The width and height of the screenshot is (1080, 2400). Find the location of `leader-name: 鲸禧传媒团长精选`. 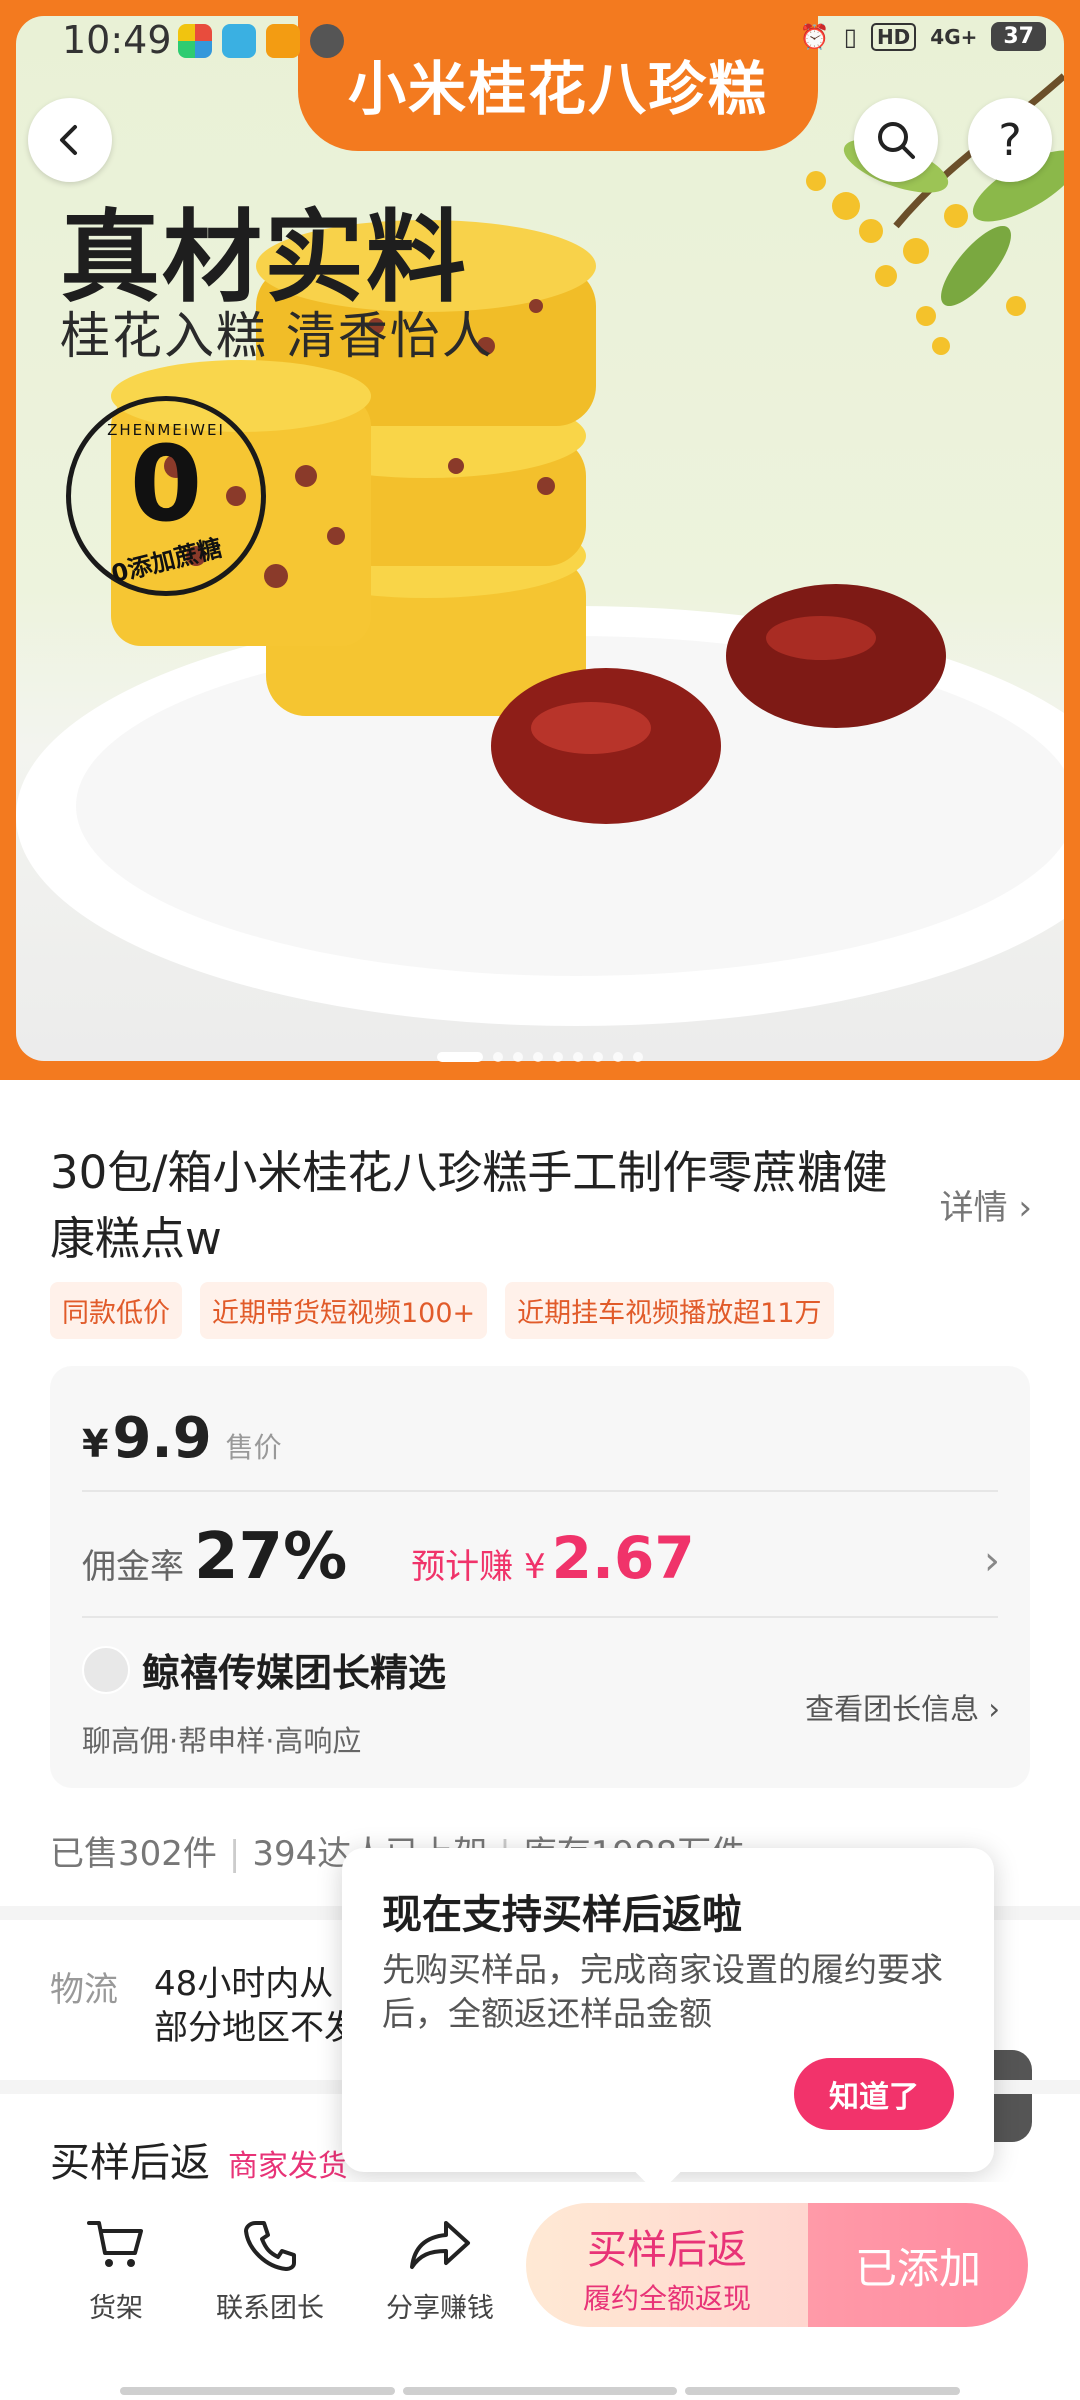

leader-name: 鲸禧传媒团长精选 is located at coordinates (294, 1673).